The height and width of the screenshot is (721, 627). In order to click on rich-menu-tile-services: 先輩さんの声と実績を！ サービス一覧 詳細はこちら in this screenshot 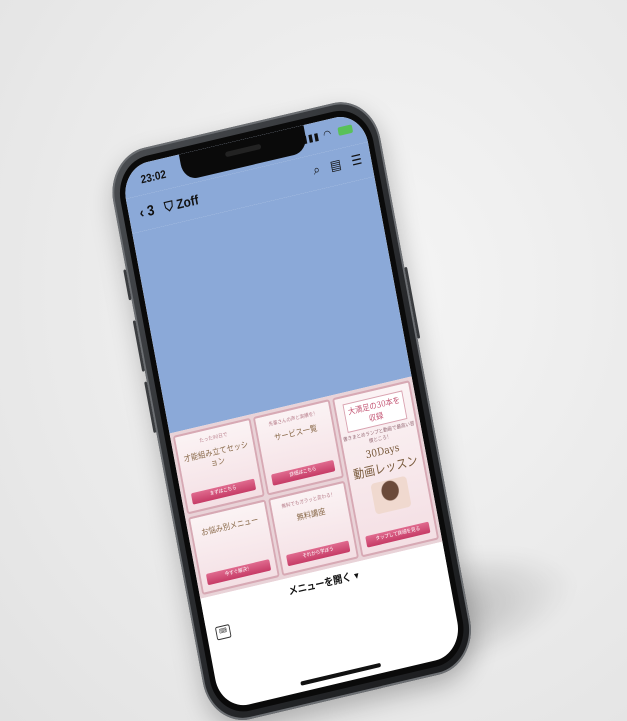, I will do `click(298, 447)`.